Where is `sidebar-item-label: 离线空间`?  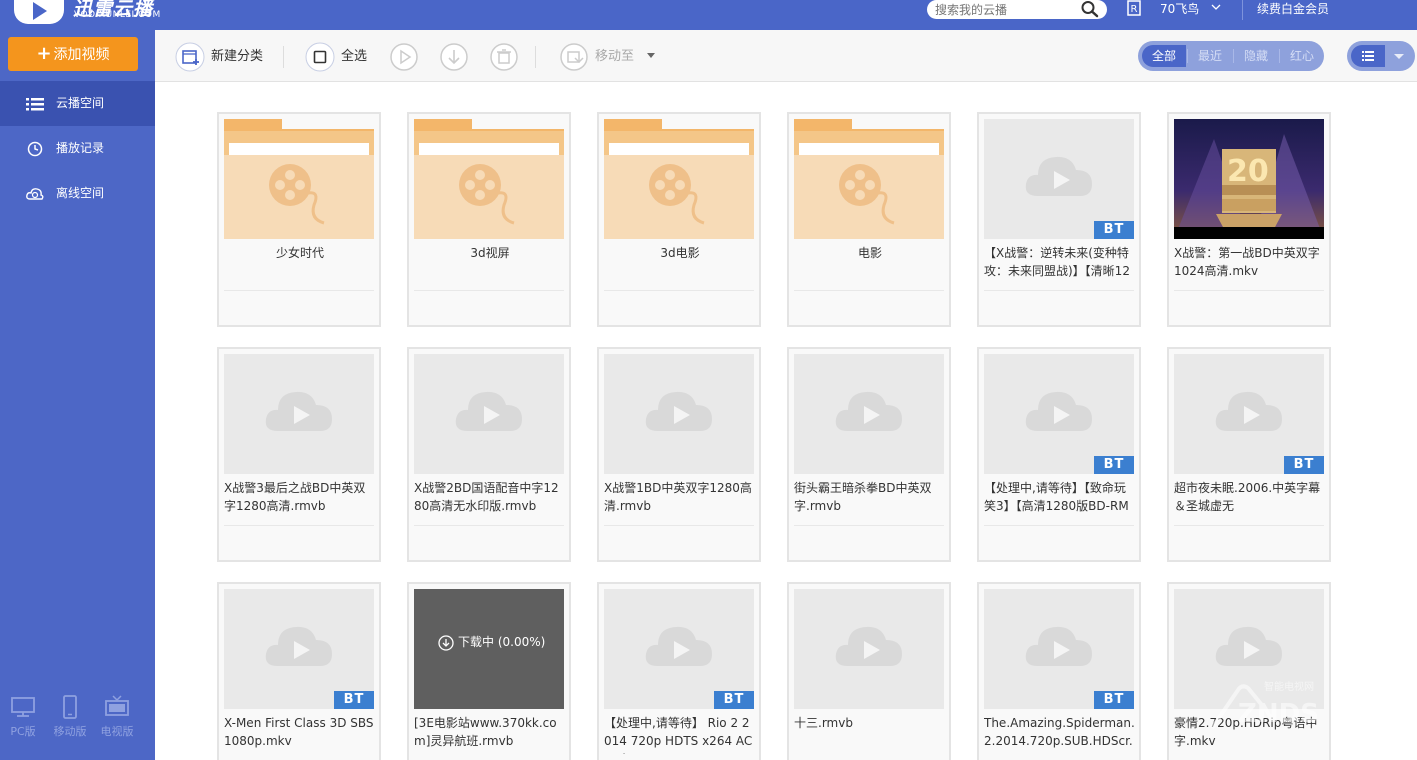
sidebar-item-label: 离线空间 is located at coordinates (80, 193).